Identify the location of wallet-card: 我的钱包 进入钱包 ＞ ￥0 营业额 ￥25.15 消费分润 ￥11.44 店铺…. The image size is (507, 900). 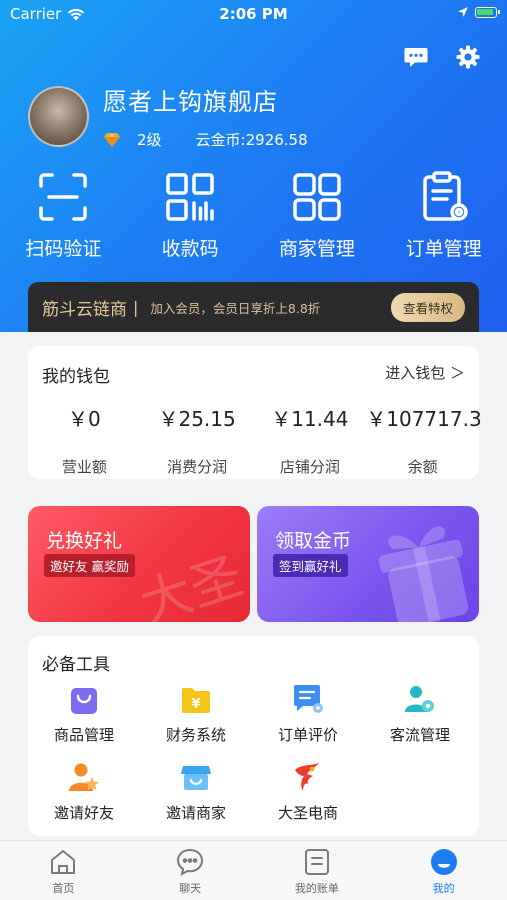
(255, 412).